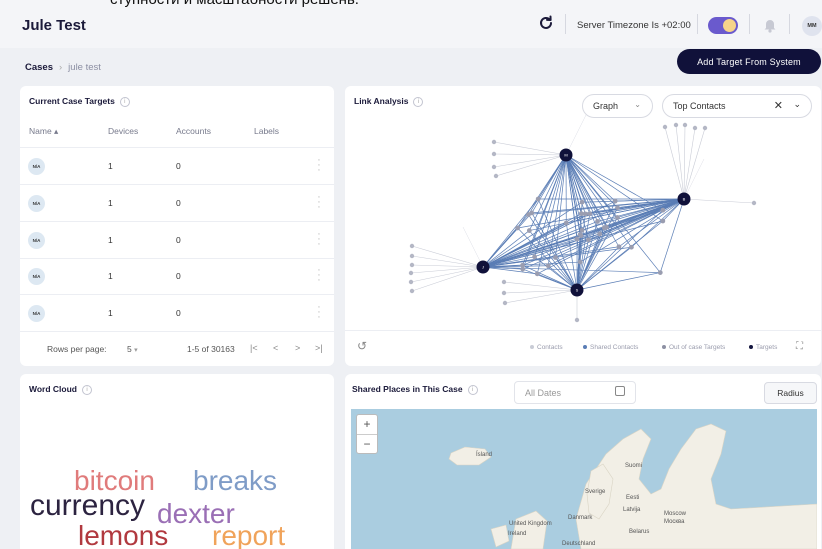 The height and width of the screenshot is (549, 822). What do you see at coordinates (632, 486) in the screenshot?
I see `map-land` at bounding box center [632, 486].